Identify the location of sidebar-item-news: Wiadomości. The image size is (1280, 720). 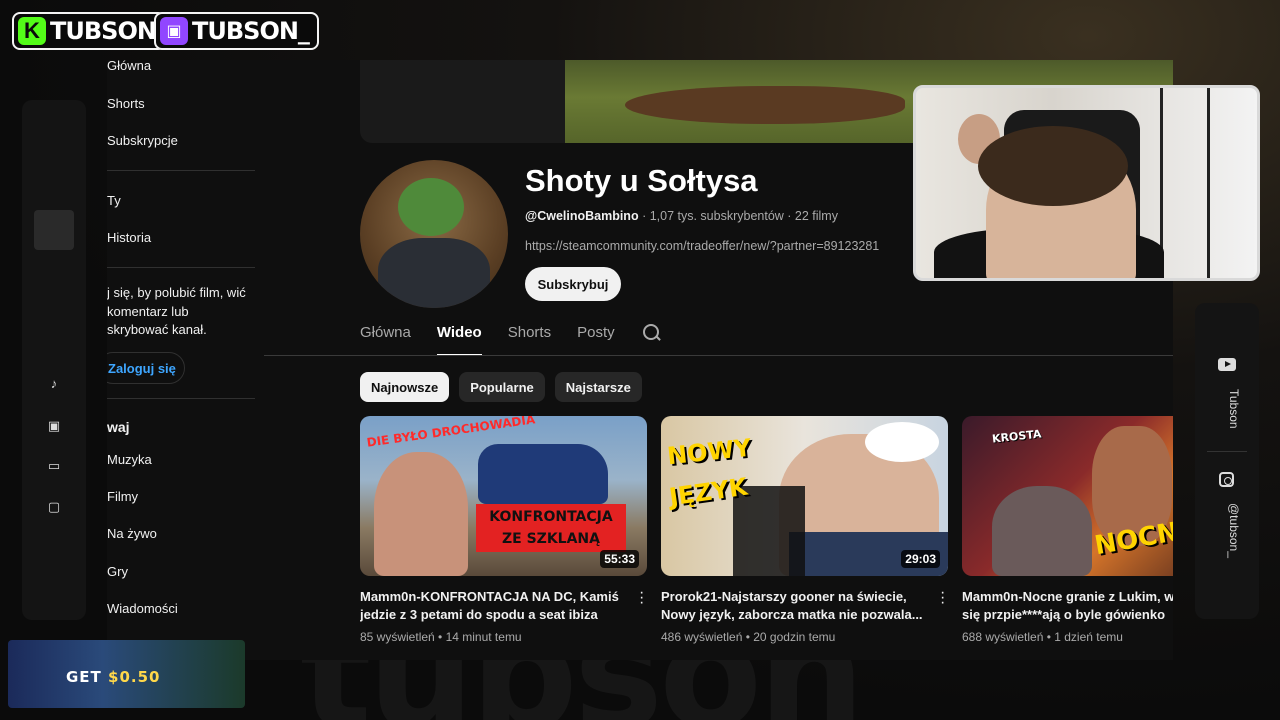
(142, 608).